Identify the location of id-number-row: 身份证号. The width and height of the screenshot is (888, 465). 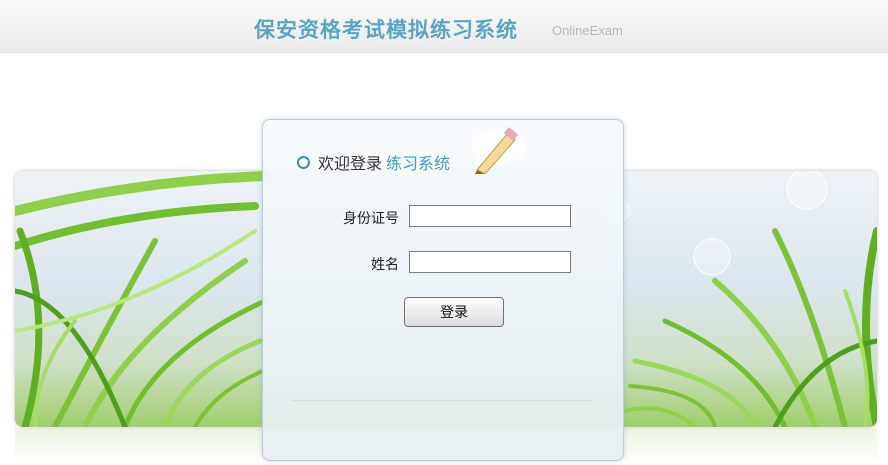
(443, 217).